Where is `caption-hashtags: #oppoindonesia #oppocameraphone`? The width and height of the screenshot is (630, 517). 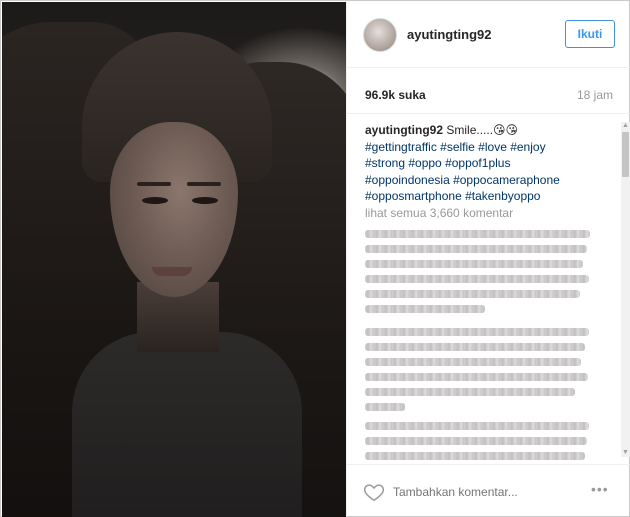
caption-hashtags: #oppoindonesia #oppocameraphone is located at coordinates (462, 180).